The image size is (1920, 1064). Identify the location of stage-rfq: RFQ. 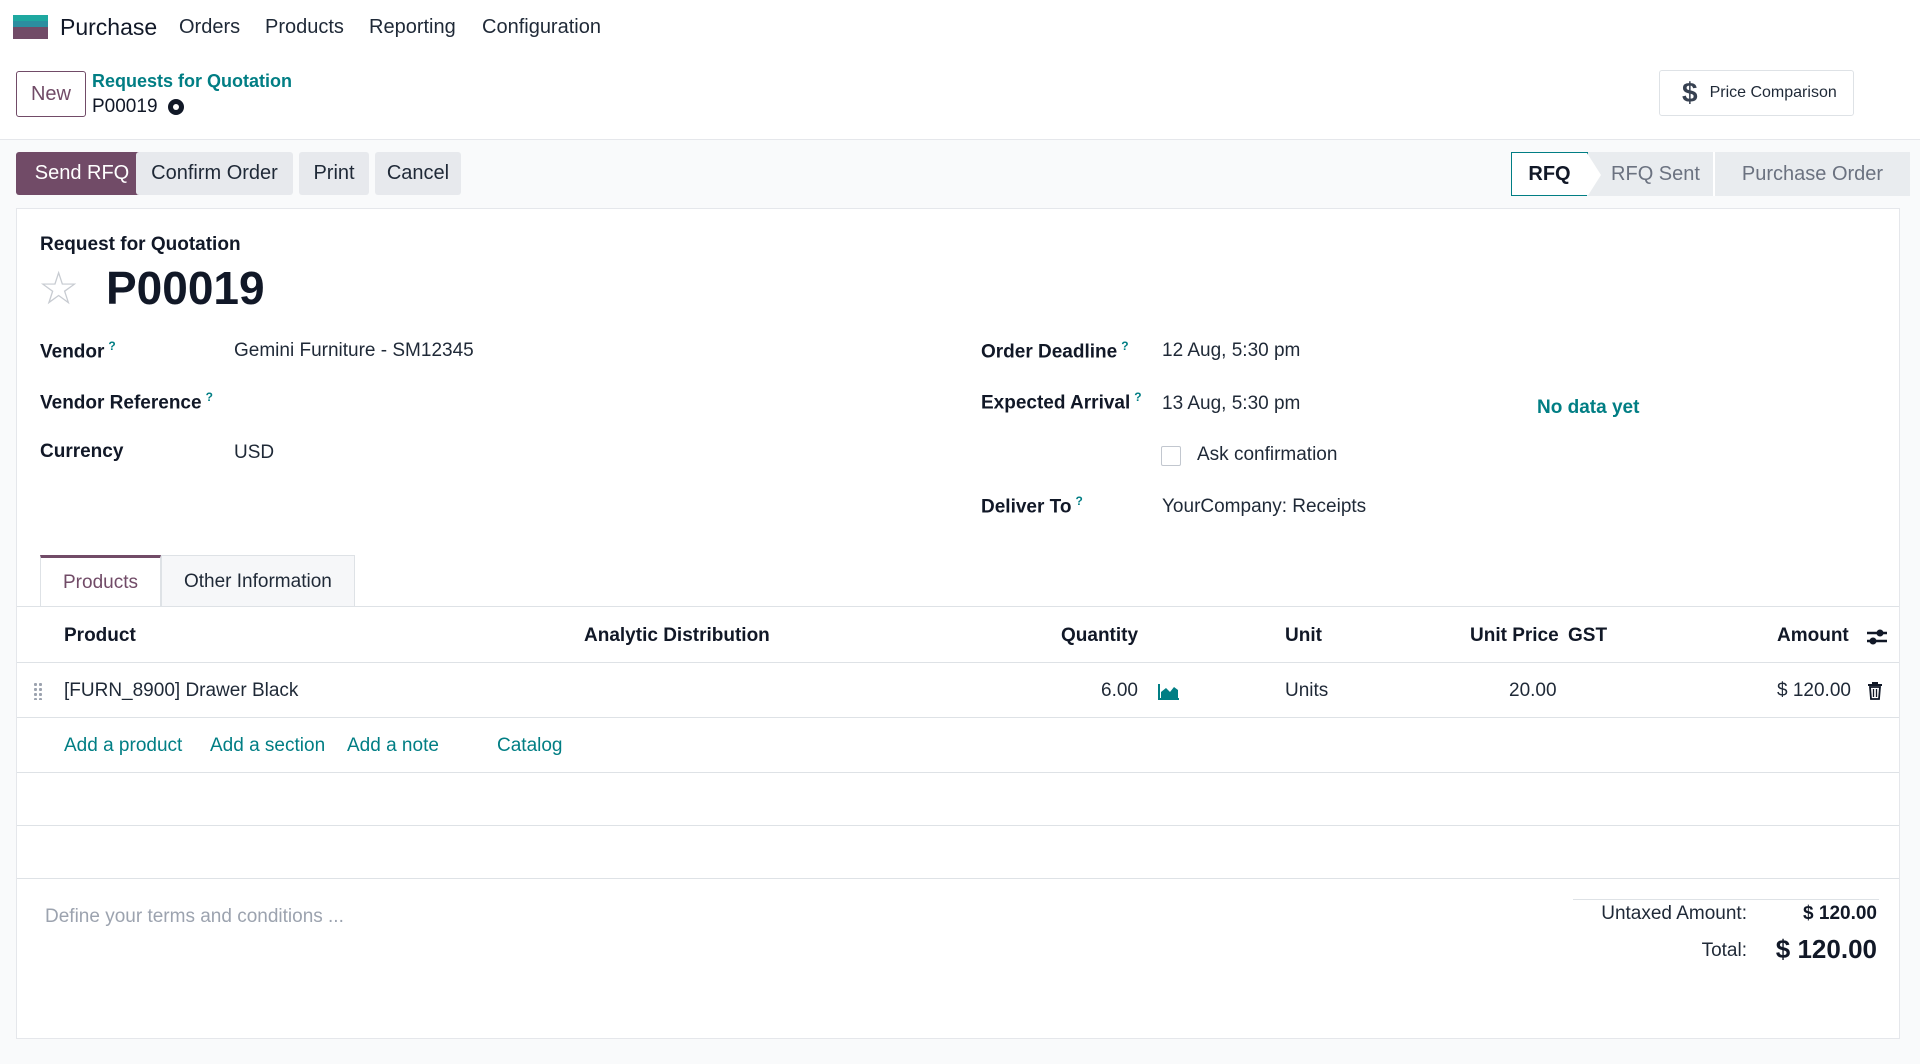
(1556, 174).